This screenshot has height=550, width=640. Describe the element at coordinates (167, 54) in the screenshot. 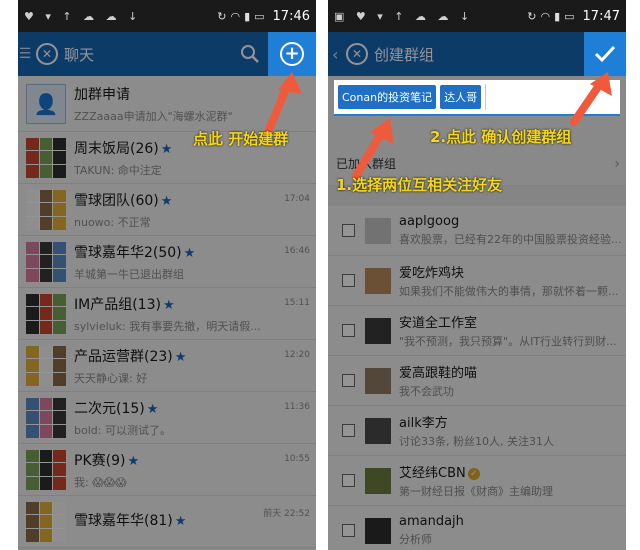

I see `app-bar: ☰ ✕ 聊天 +` at that location.